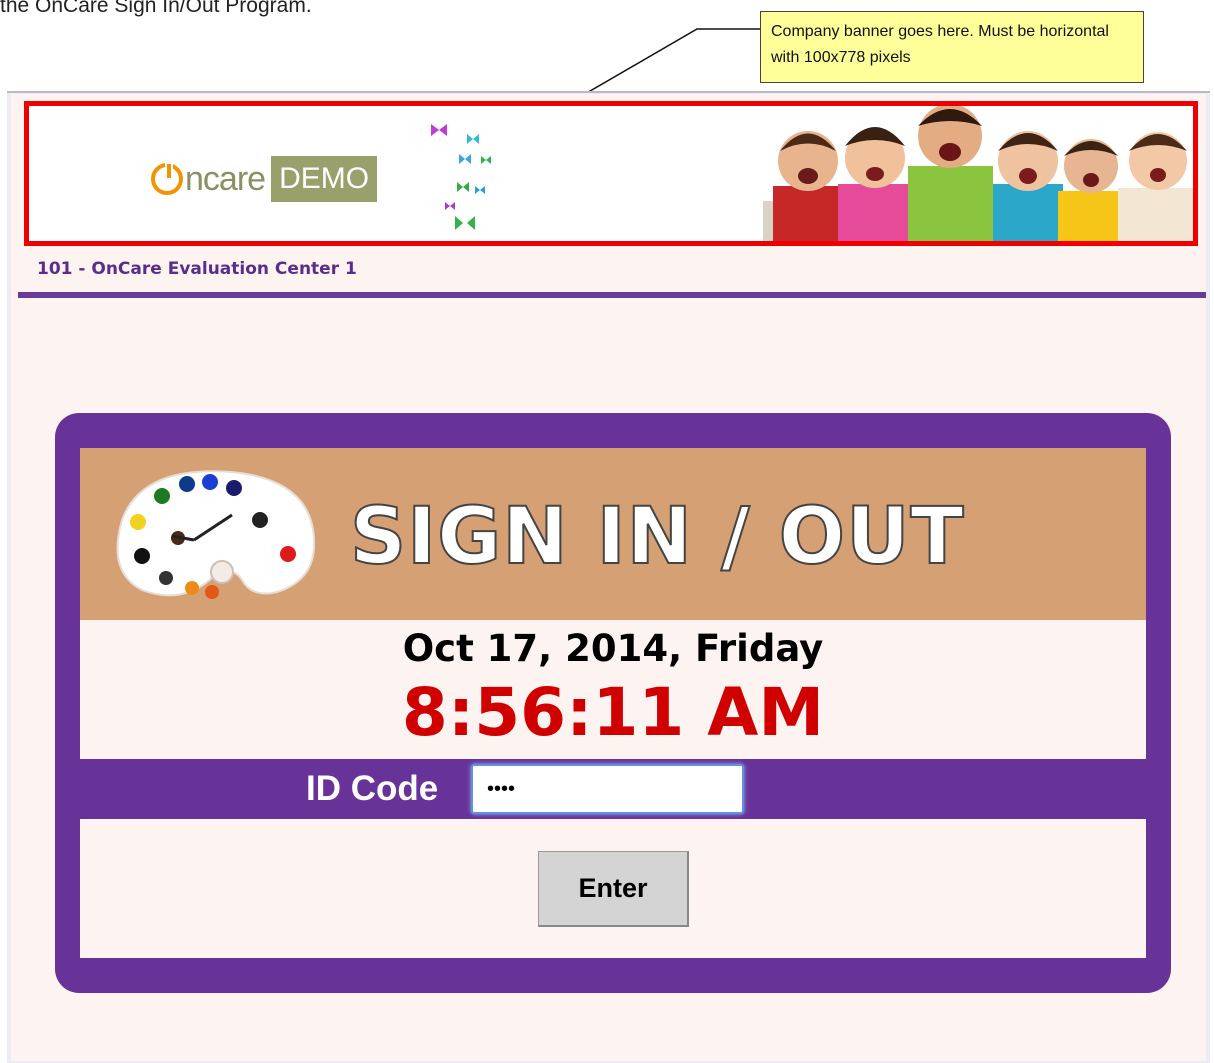 The image size is (1214, 1063). I want to click on signin-header: SIGN IN / OUT, so click(613, 534).